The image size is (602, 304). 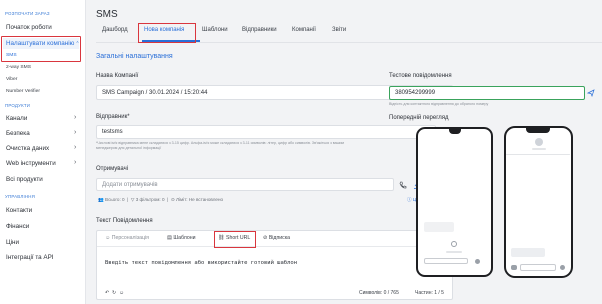 What do you see at coordinates (18, 133) in the screenshot?
I see `sidebar-item-label: Безпека` at bounding box center [18, 133].